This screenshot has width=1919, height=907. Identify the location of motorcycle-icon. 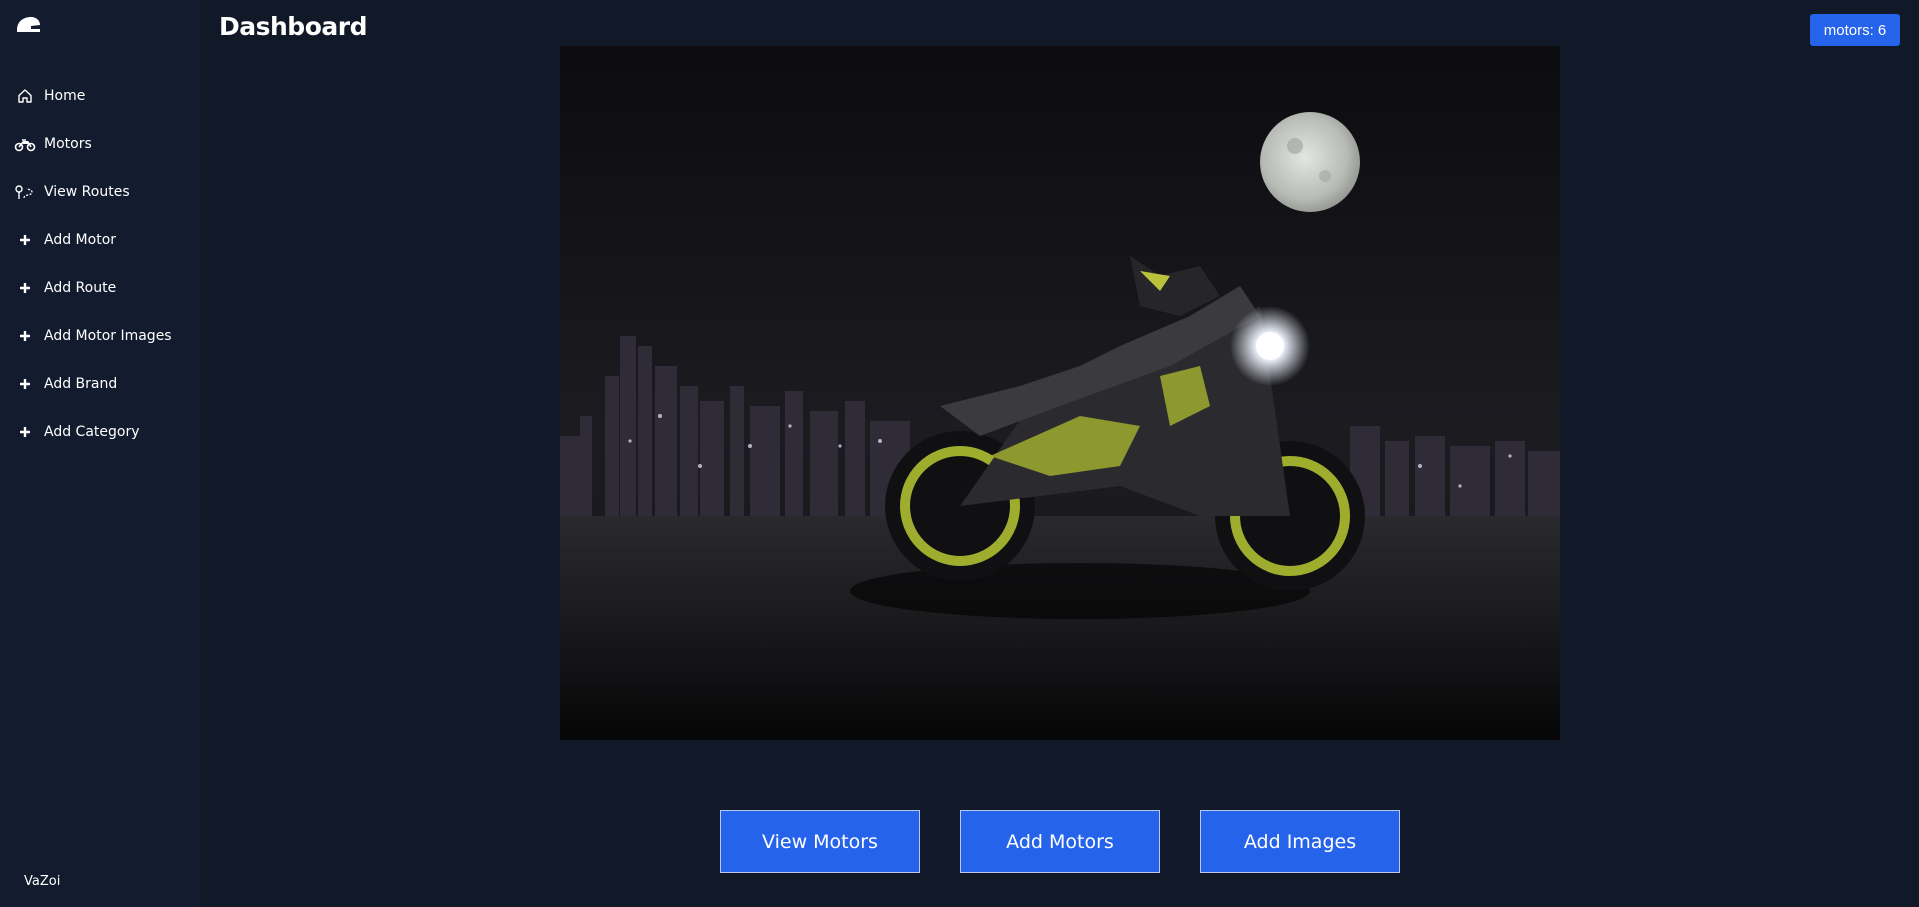
(25, 144).